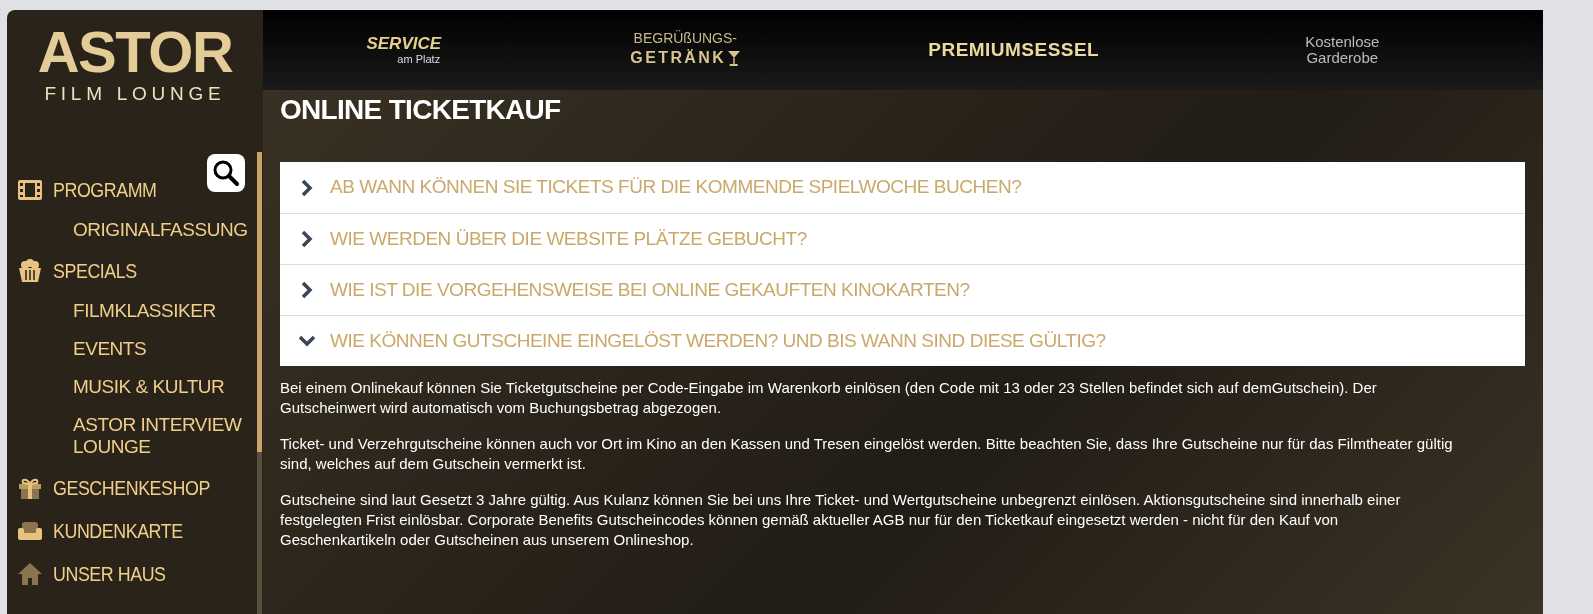 The height and width of the screenshot is (614, 1593). What do you see at coordinates (140, 230) in the screenshot?
I see `nav-subitem: ORIGINALFASSUNG` at bounding box center [140, 230].